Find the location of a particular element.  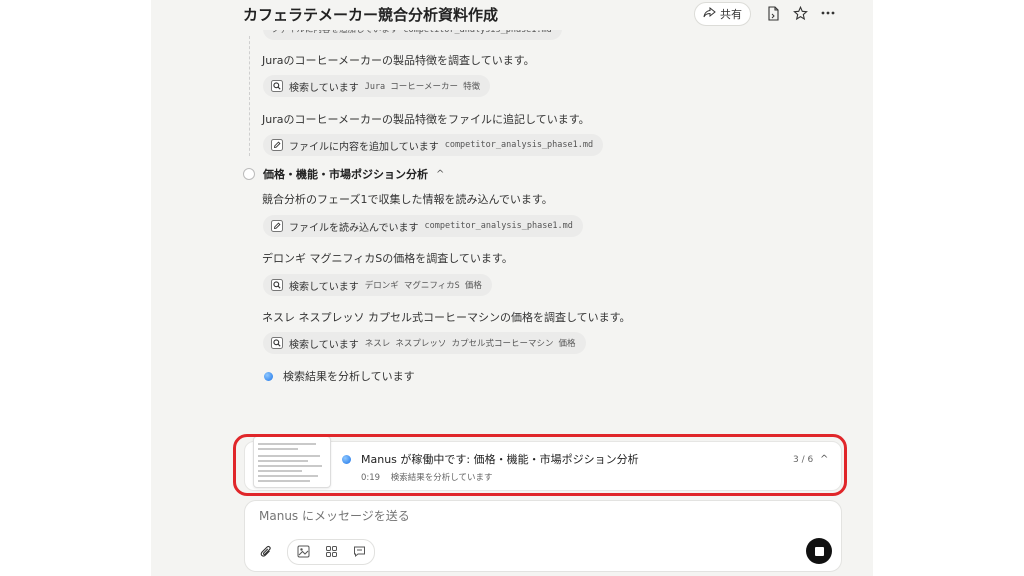

section-header: 価格・機能・市場ポジション分析 ^ is located at coordinates (343, 174).